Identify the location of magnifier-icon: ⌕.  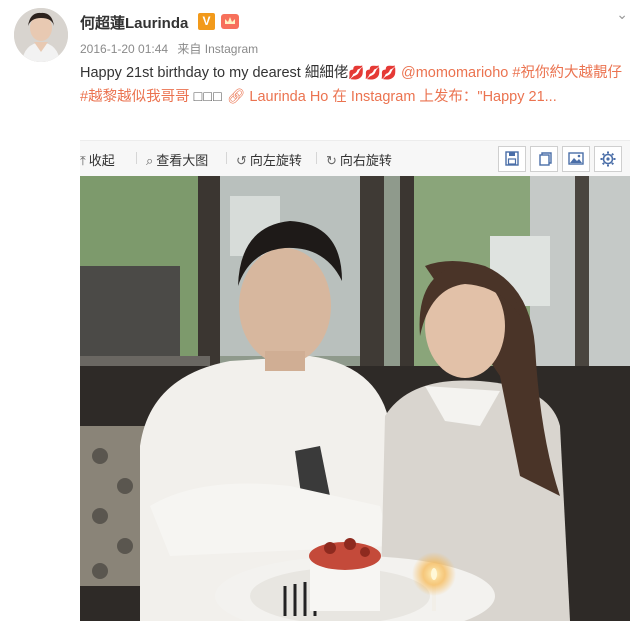
(150, 160).